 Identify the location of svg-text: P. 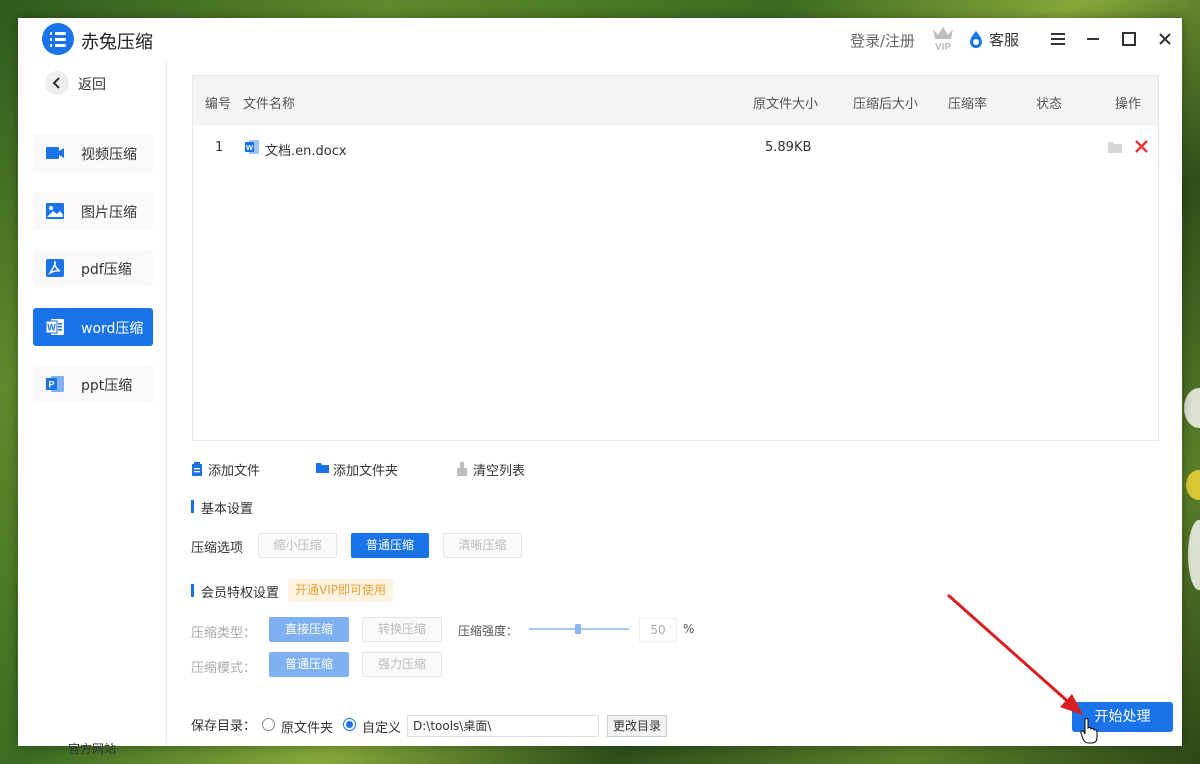
(51, 385).